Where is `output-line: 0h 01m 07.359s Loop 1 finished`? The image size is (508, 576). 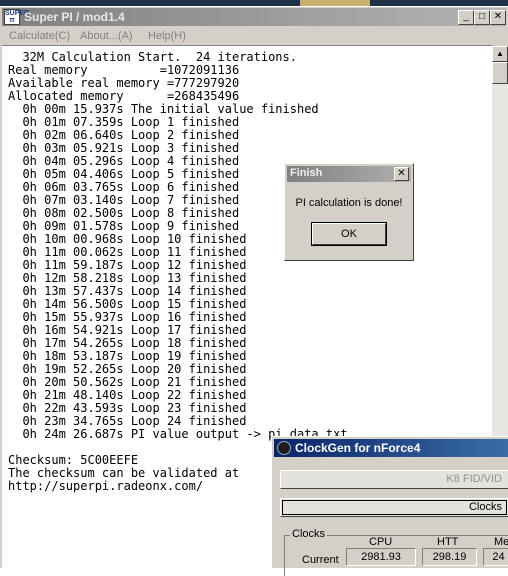 output-line: 0h 01m 07.359s Loop 1 finished is located at coordinates (124, 122).